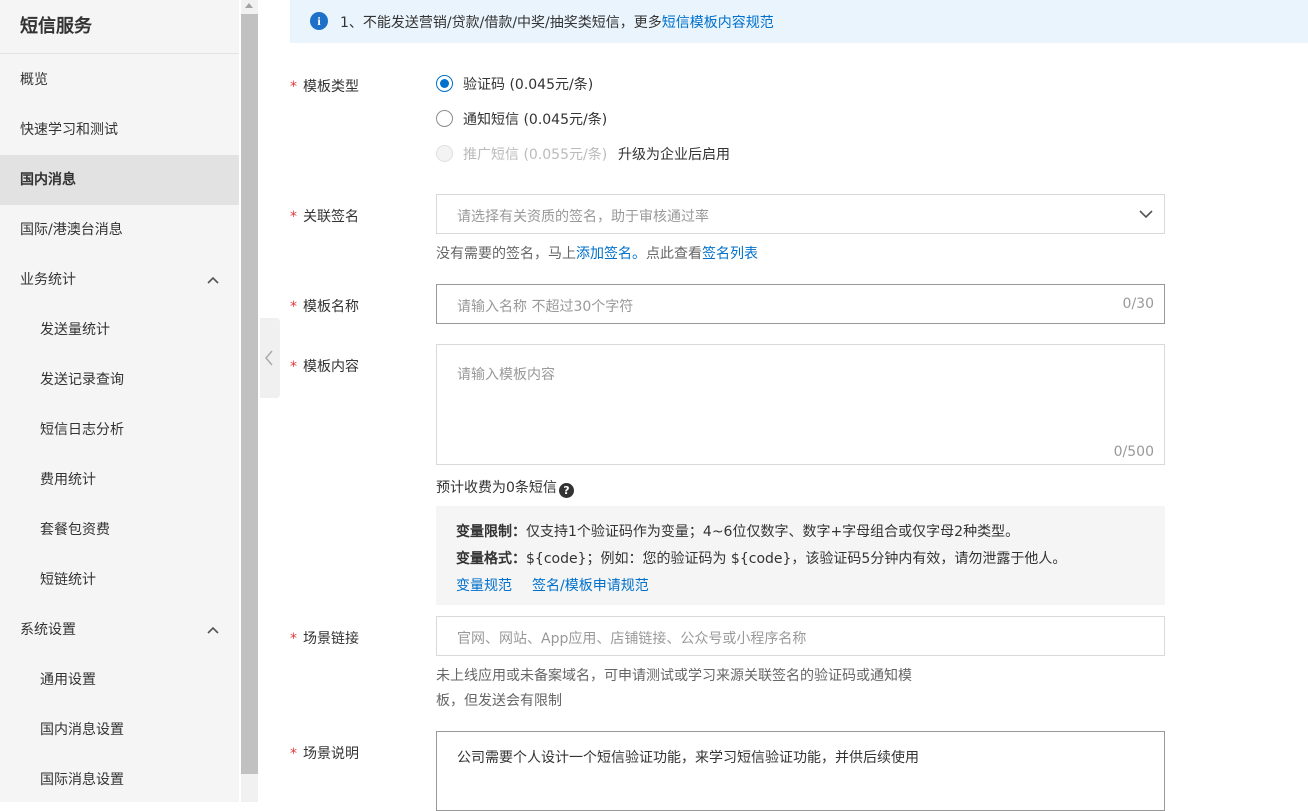  Describe the element at coordinates (324, 307) in the screenshot. I see `template-name-label: * 模板名称` at that location.